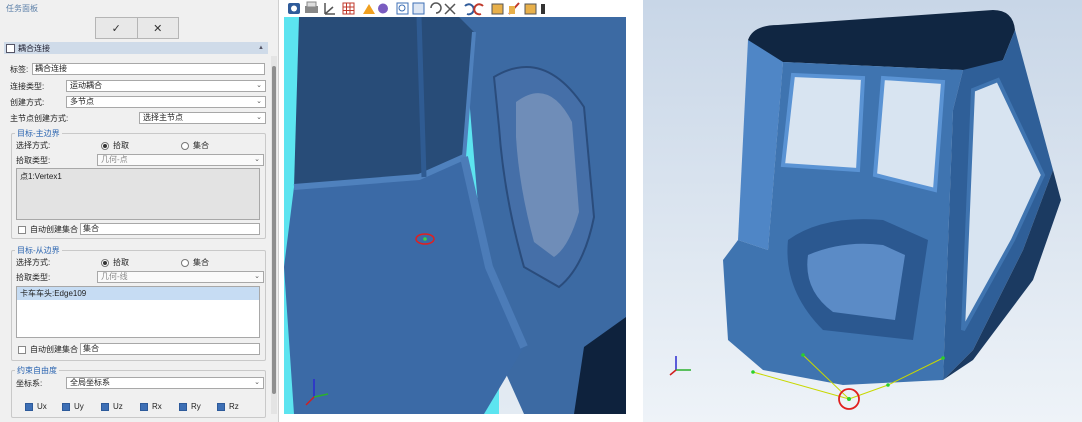 Image resolution: width=1082 pixels, height=422 pixels. I want to click on master-pick-list: 点1:Vertex1, so click(138, 194).